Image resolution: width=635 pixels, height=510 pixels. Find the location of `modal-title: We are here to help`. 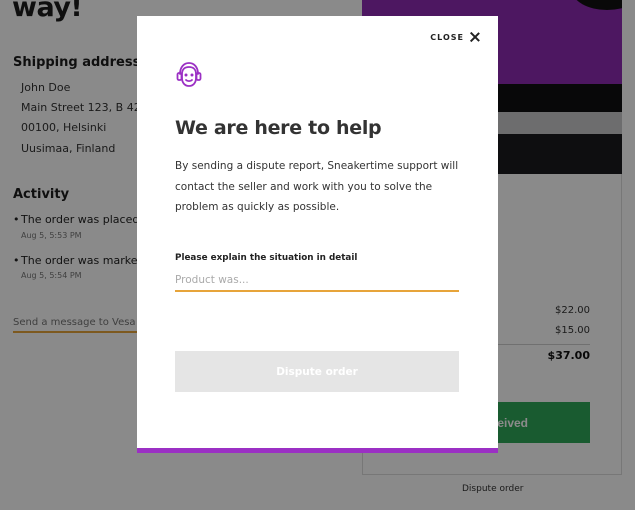

modal-title: We are here to help is located at coordinates (278, 128).